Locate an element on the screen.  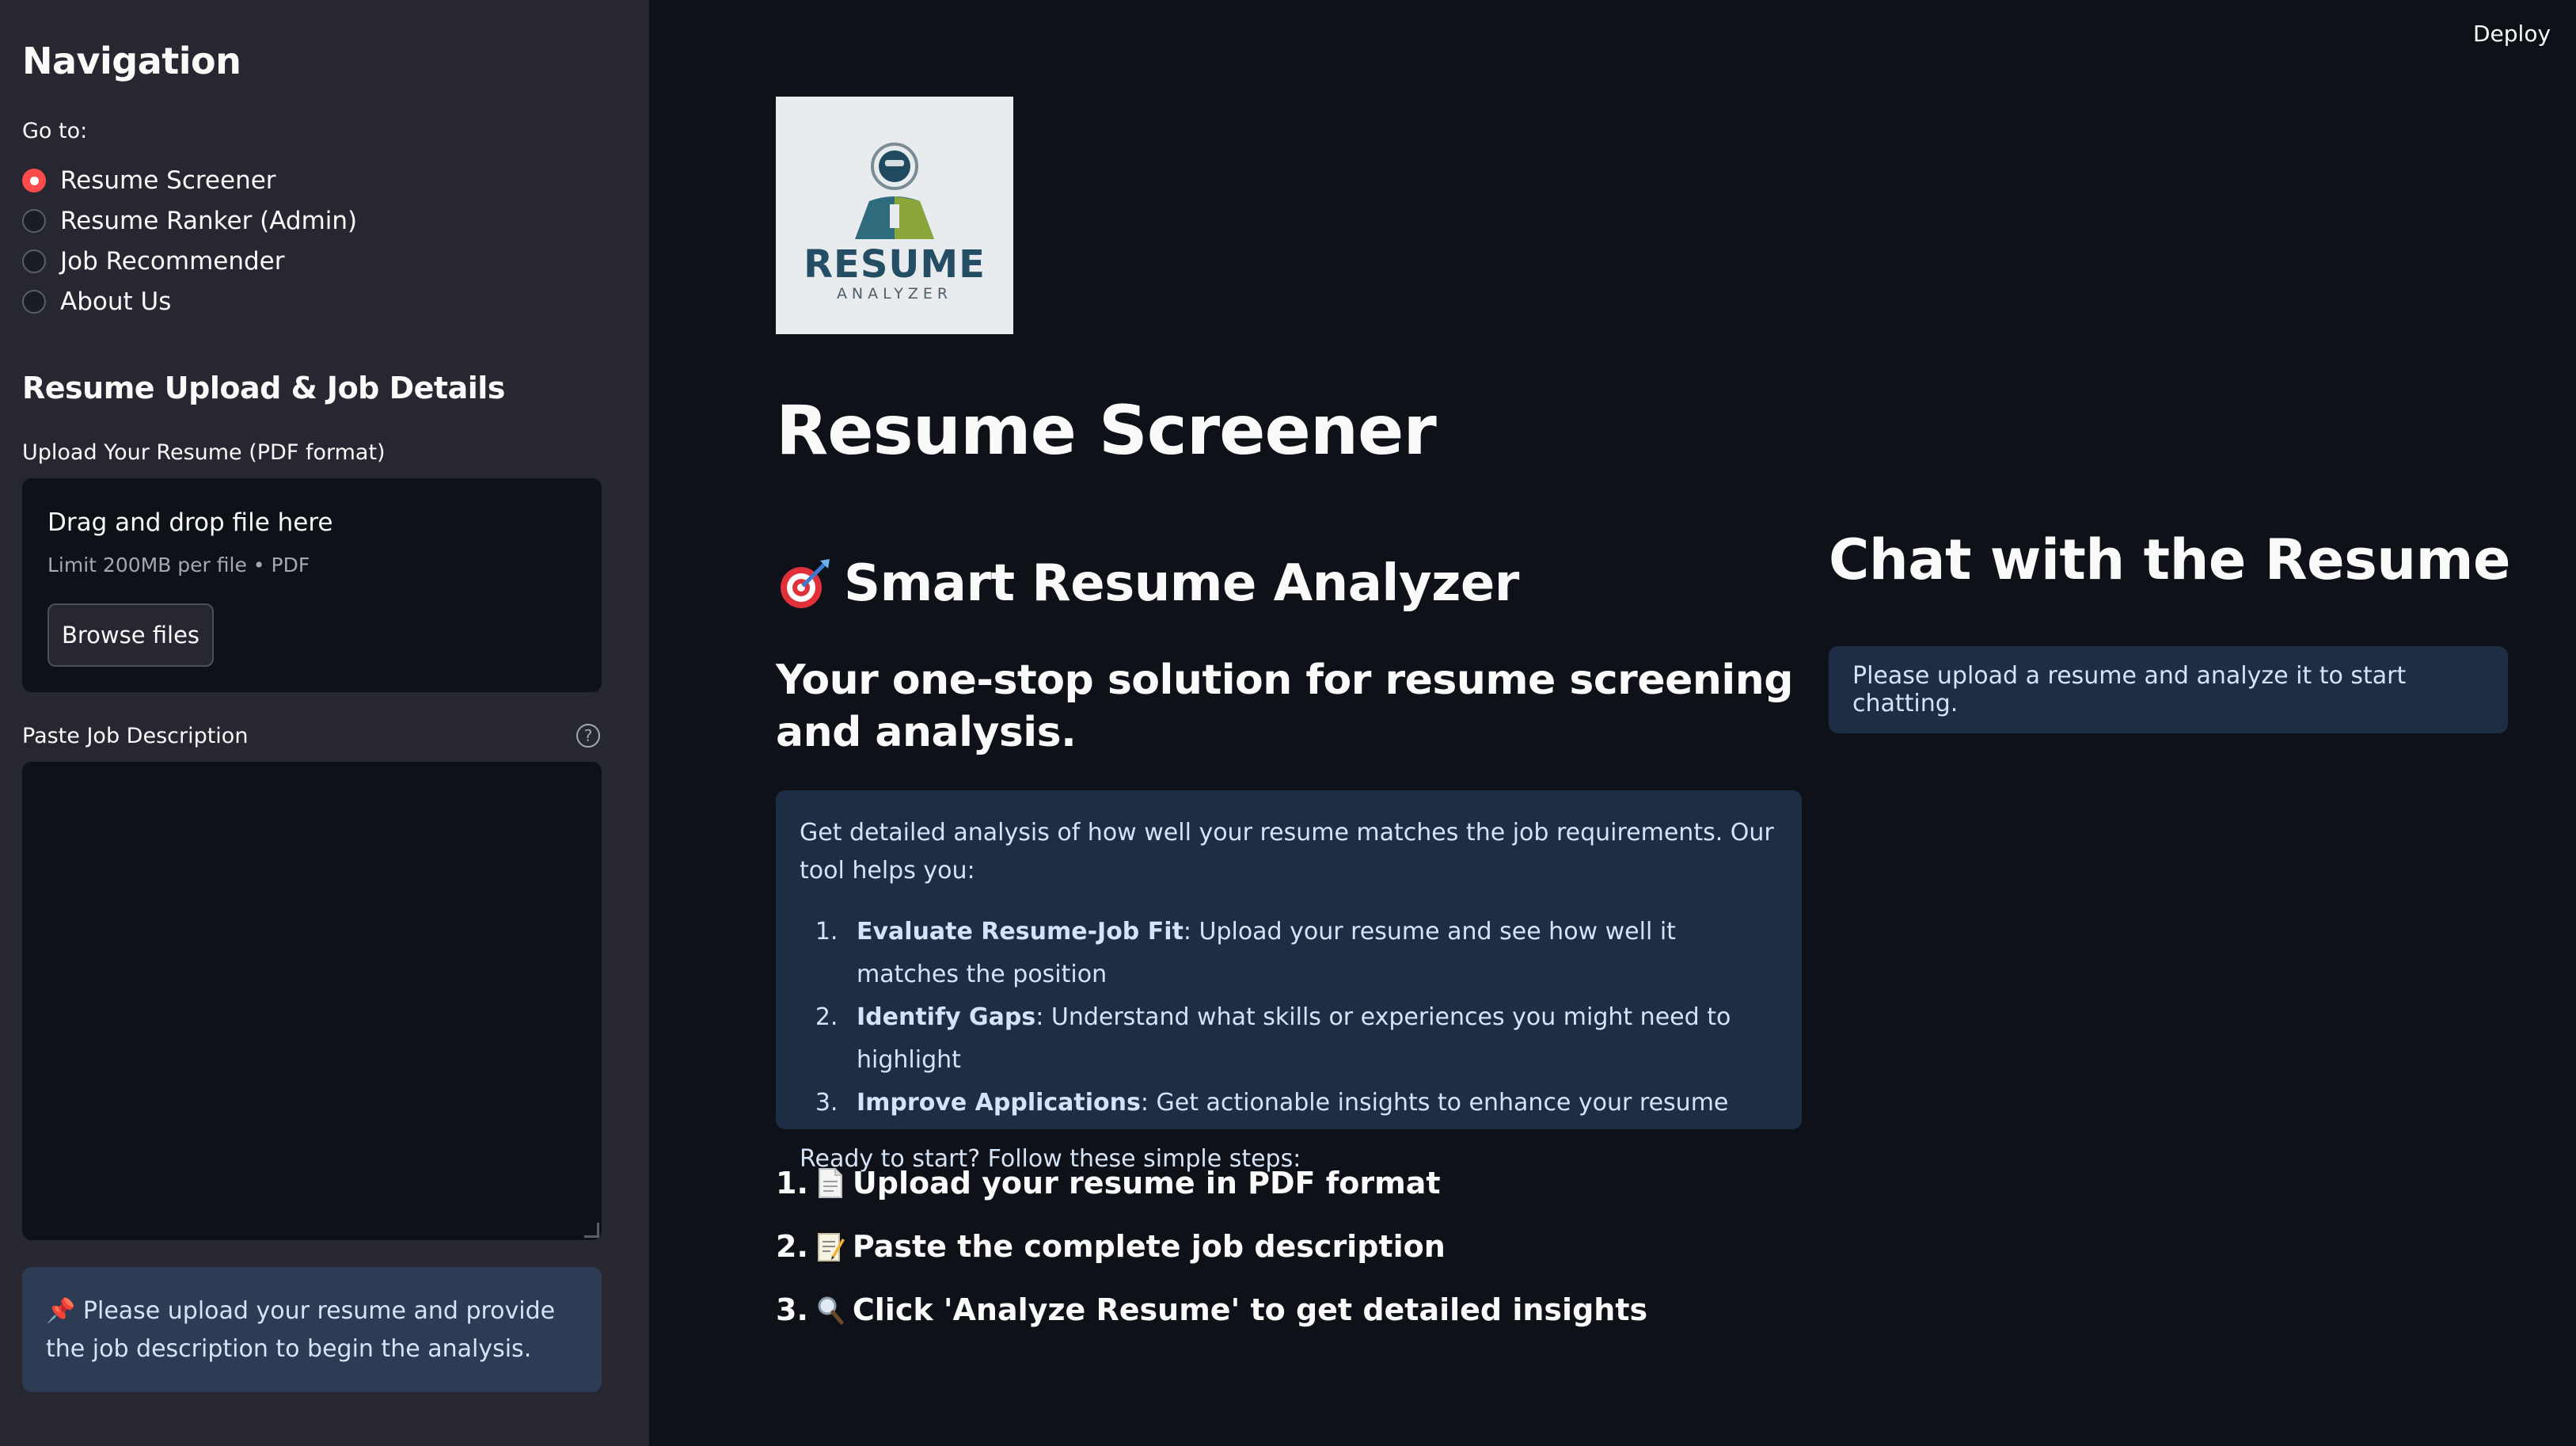
chat-title: Chat with the Resume is located at coordinates (2170, 559).